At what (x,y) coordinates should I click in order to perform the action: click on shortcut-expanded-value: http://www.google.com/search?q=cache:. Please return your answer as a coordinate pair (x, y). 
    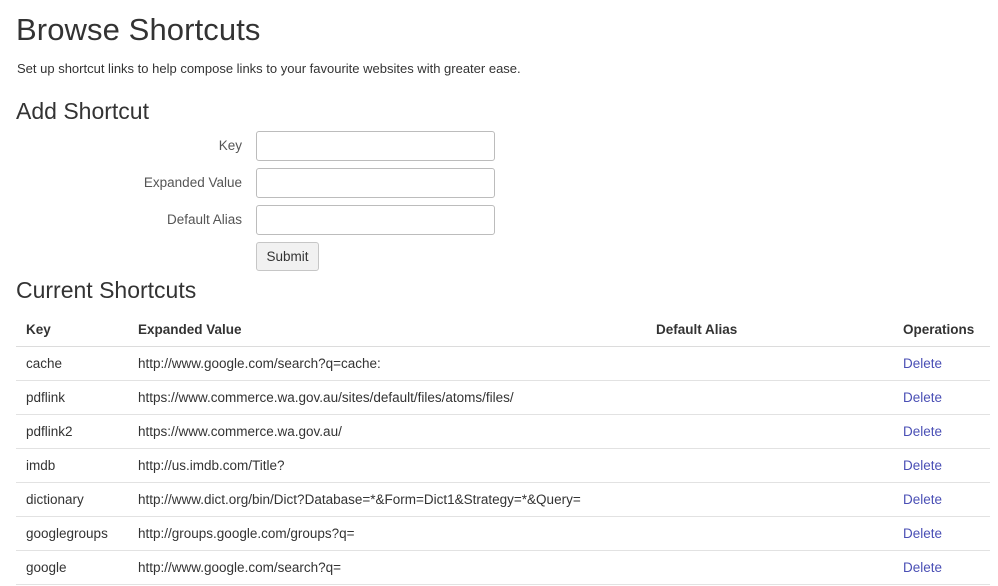
    Looking at the image, I should click on (387, 363).